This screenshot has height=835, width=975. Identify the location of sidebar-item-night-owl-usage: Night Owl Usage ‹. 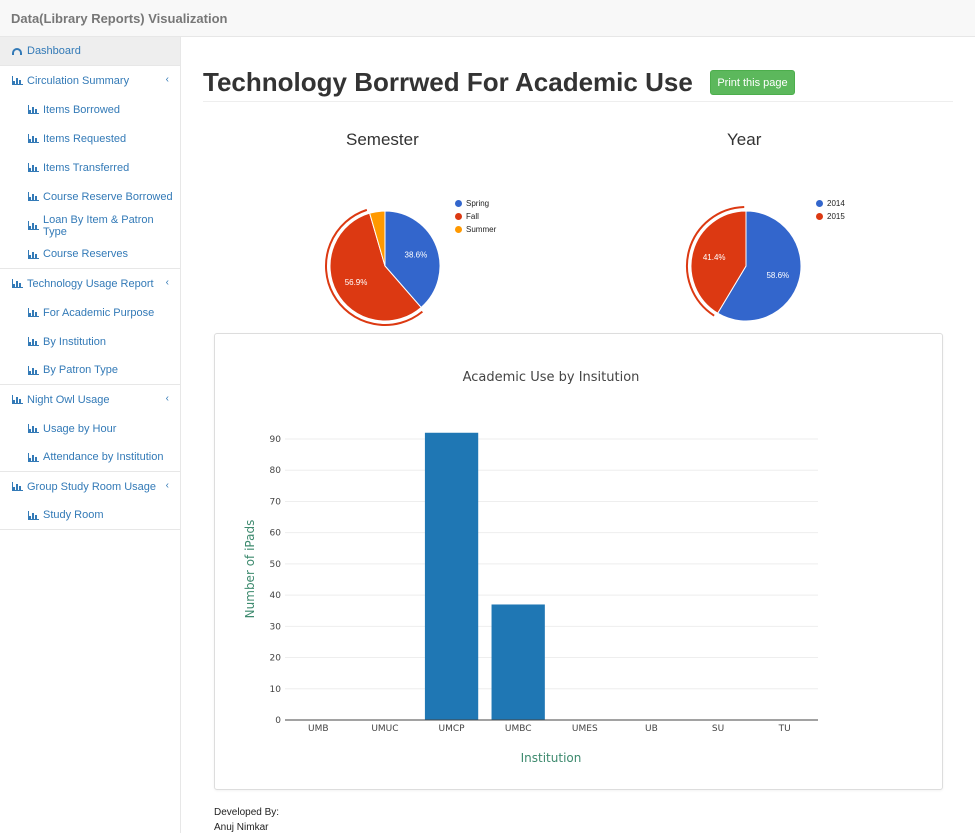
(90, 399).